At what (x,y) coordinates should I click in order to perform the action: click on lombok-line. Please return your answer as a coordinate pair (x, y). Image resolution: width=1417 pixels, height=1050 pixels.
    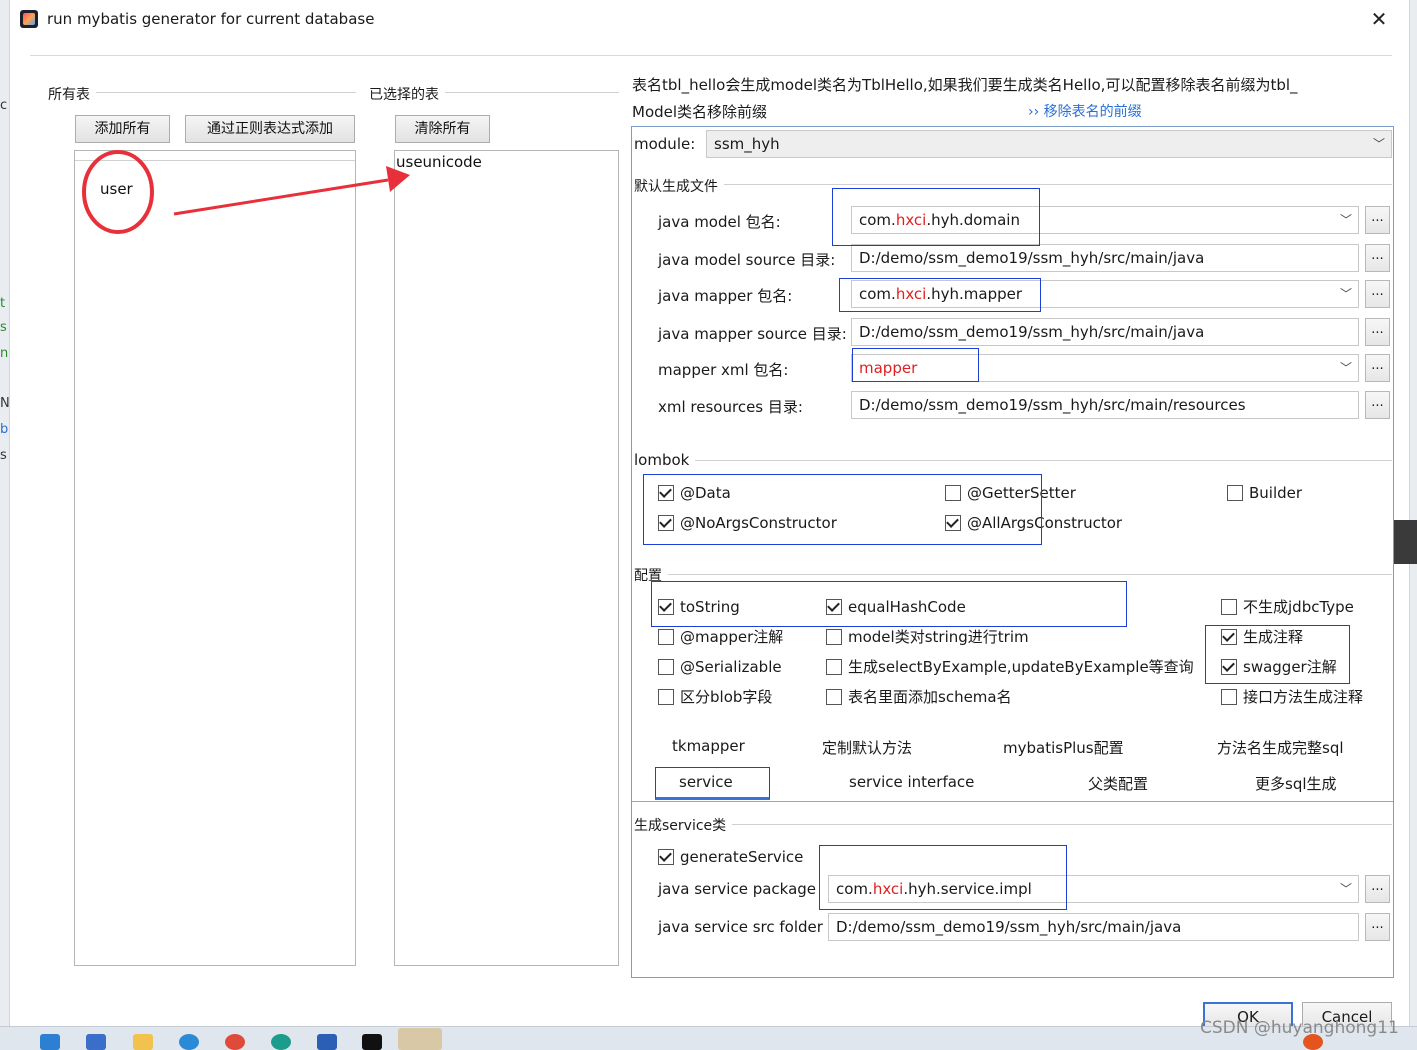
    Looking at the image, I should click on (1013, 460).